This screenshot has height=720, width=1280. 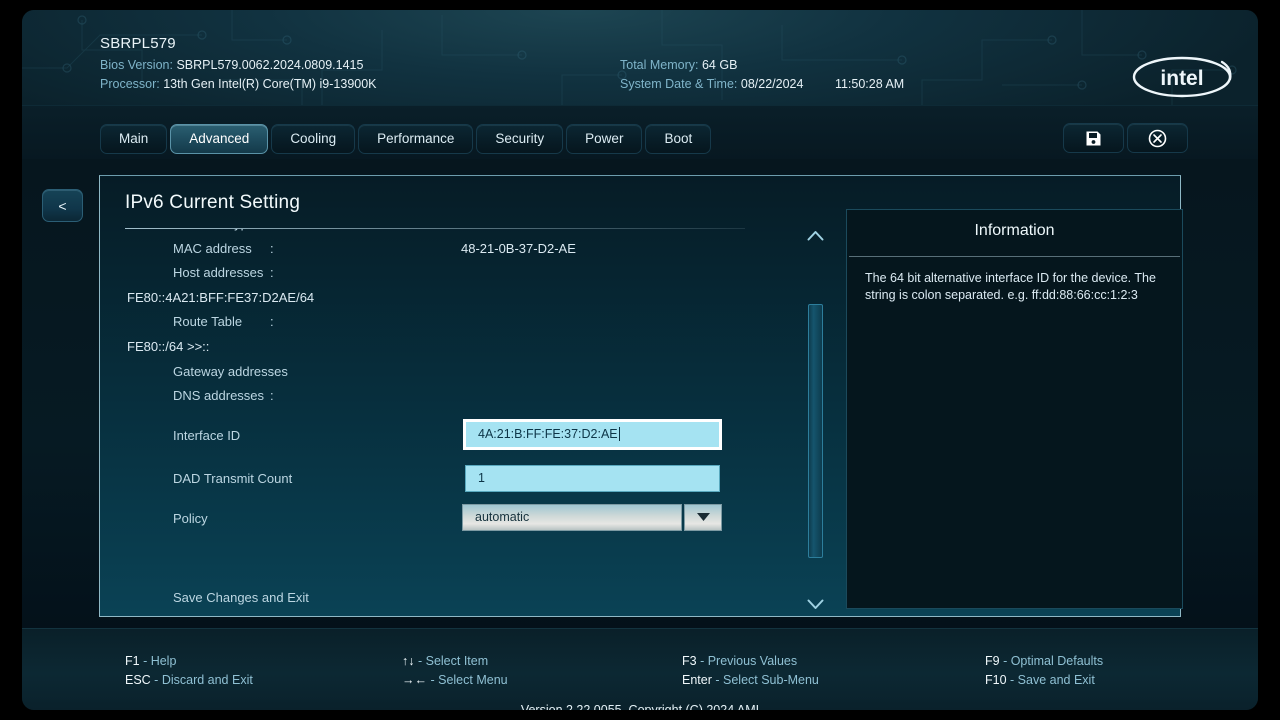 I want to click on system-date-value: 08/22/2024, so click(x=772, y=84).